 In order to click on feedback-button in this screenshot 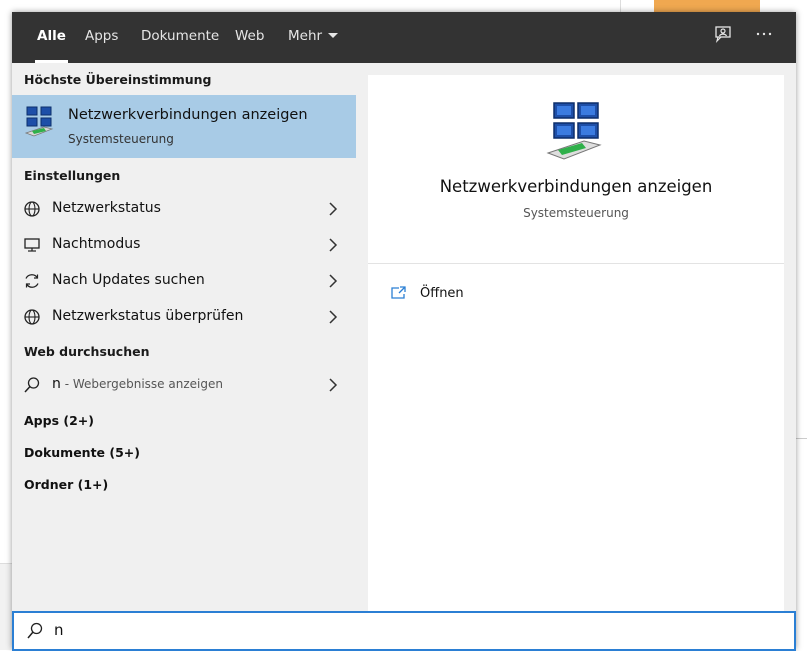, I will do `click(723, 38)`.